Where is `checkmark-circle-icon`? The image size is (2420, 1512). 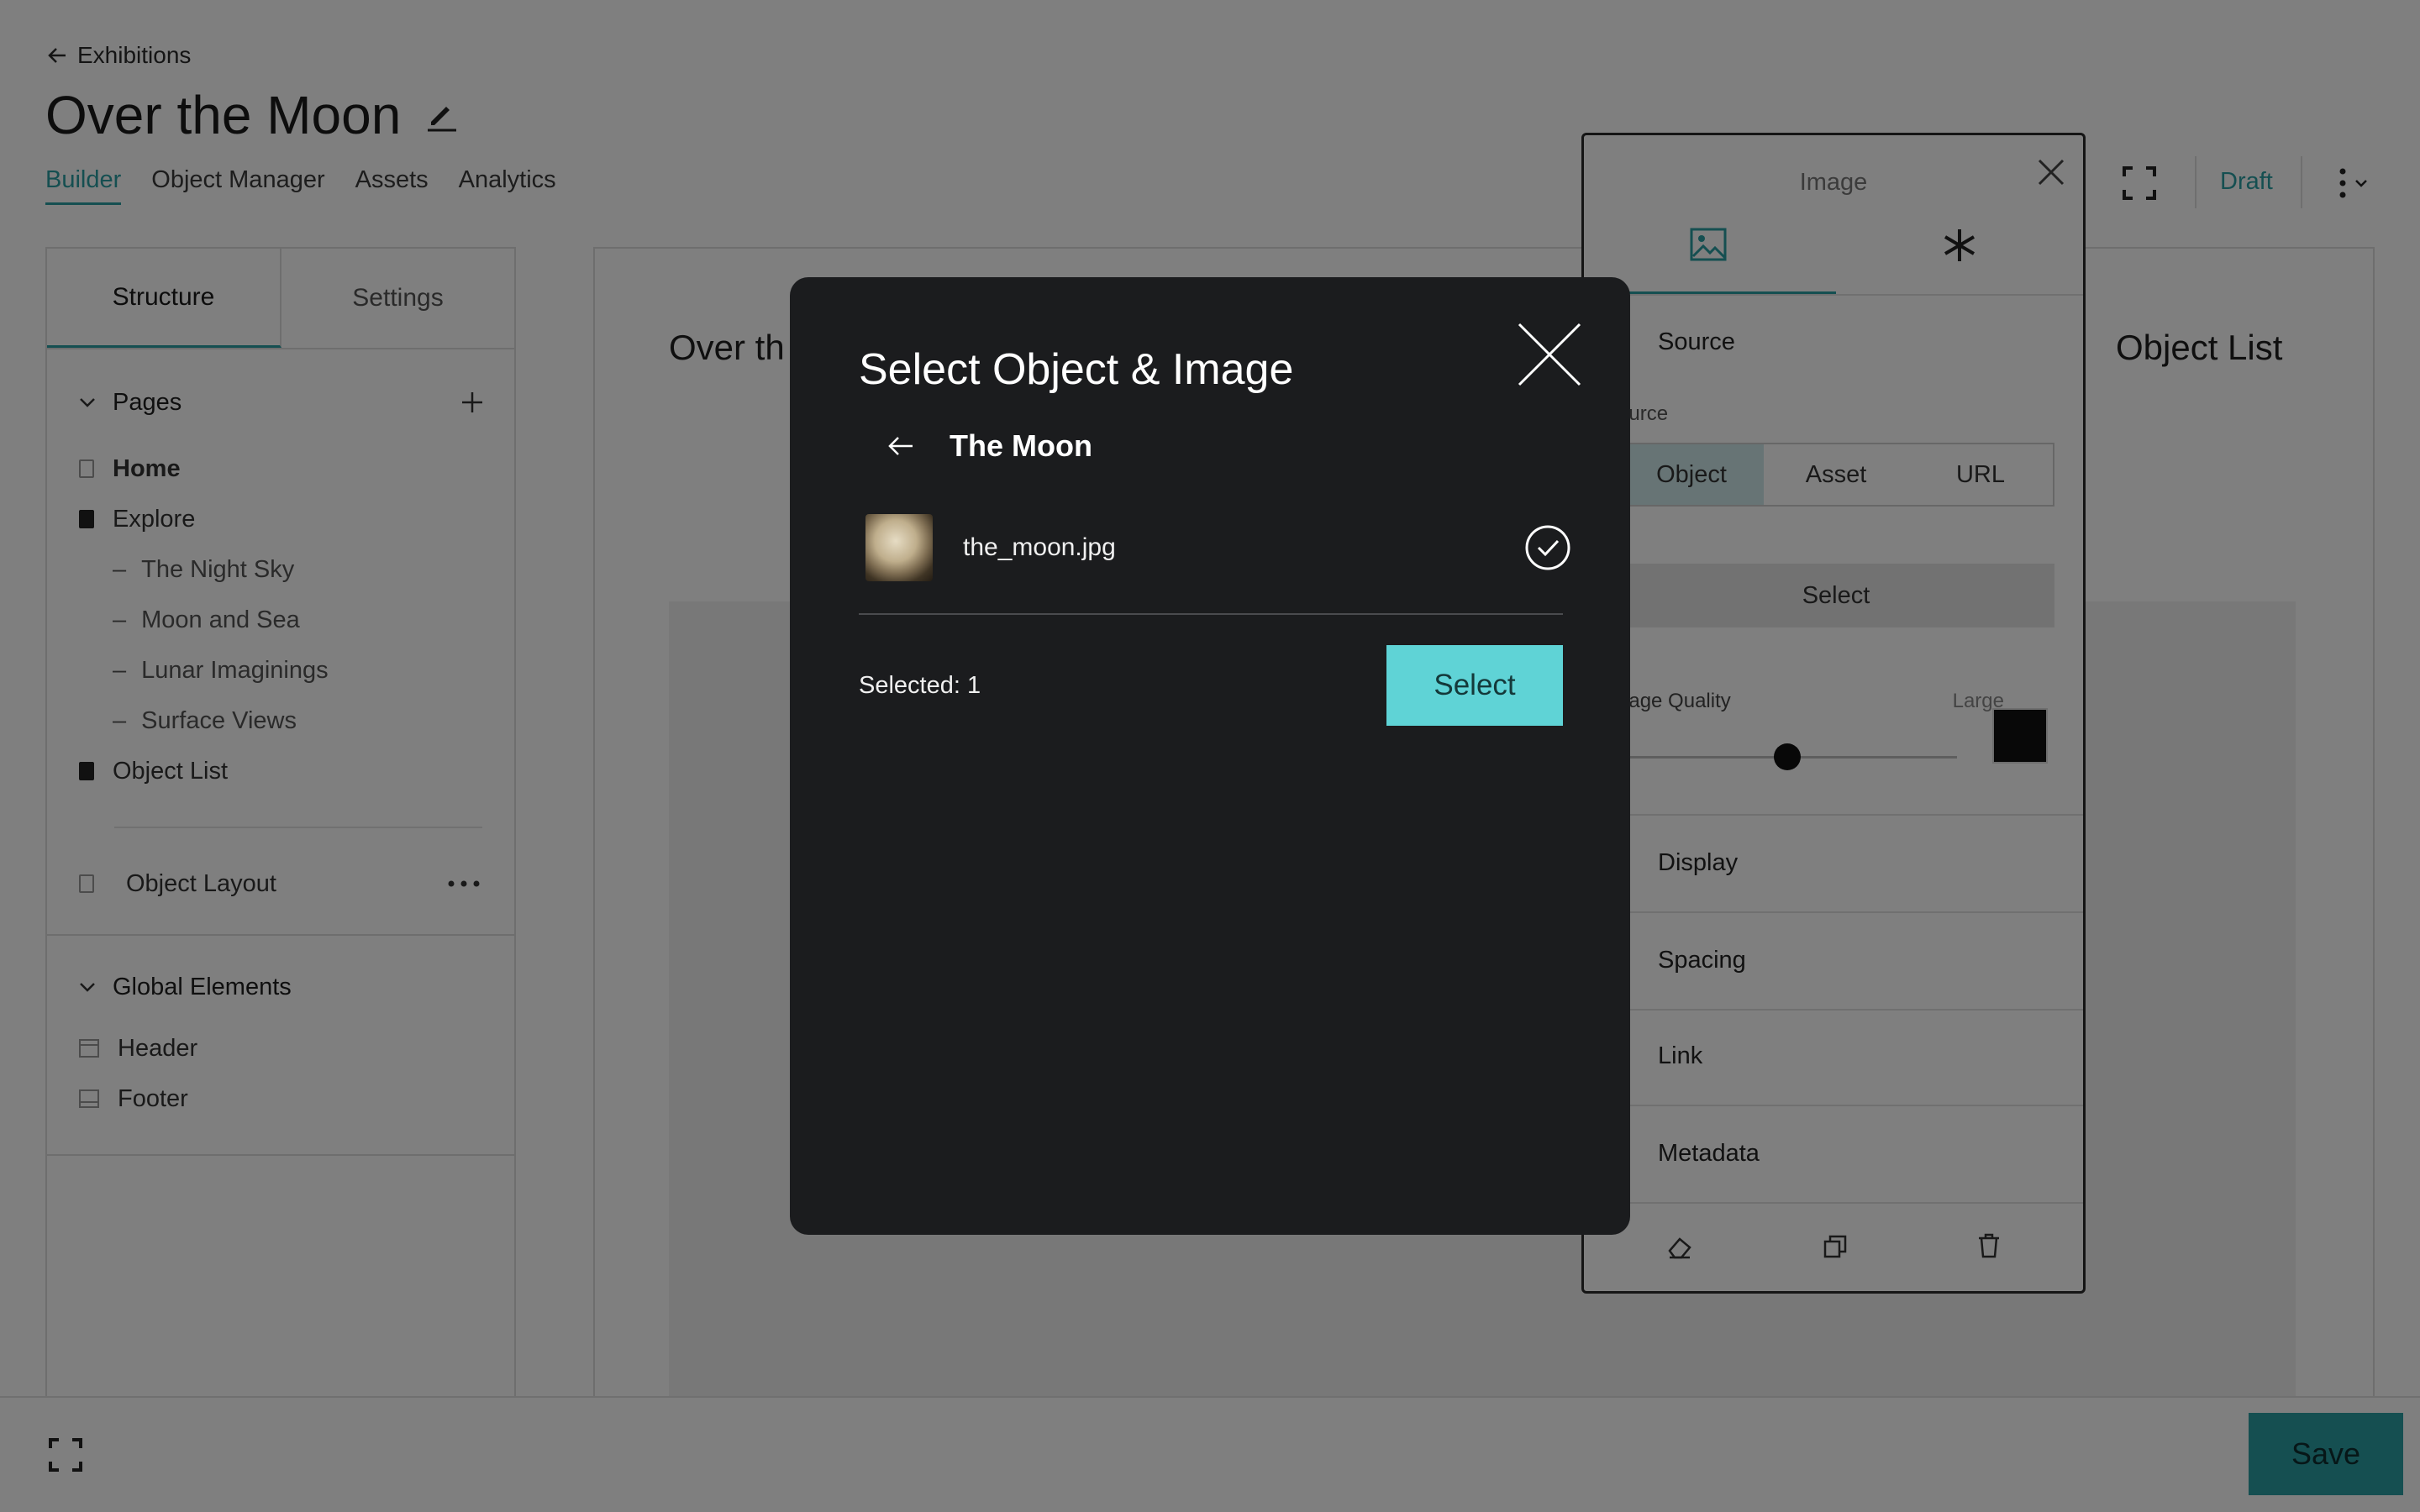 checkmark-circle-icon is located at coordinates (1547, 547).